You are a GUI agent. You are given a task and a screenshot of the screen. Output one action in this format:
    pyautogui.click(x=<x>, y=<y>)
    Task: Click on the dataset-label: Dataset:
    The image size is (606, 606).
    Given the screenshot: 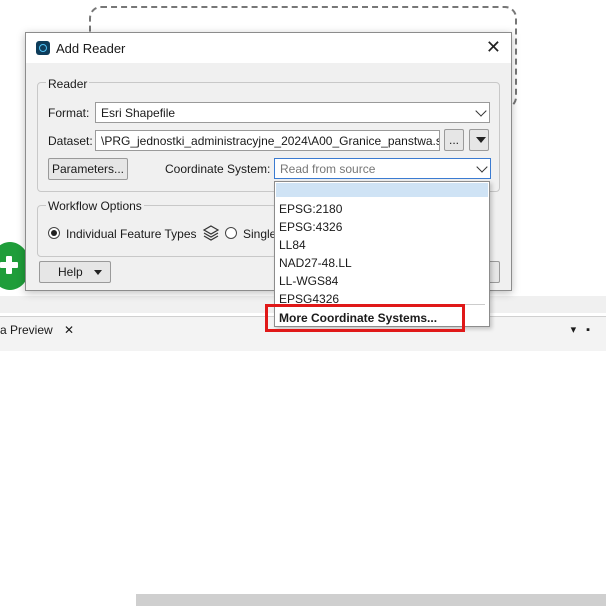 What is the action you would take?
    pyautogui.click(x=70, y=141)
    